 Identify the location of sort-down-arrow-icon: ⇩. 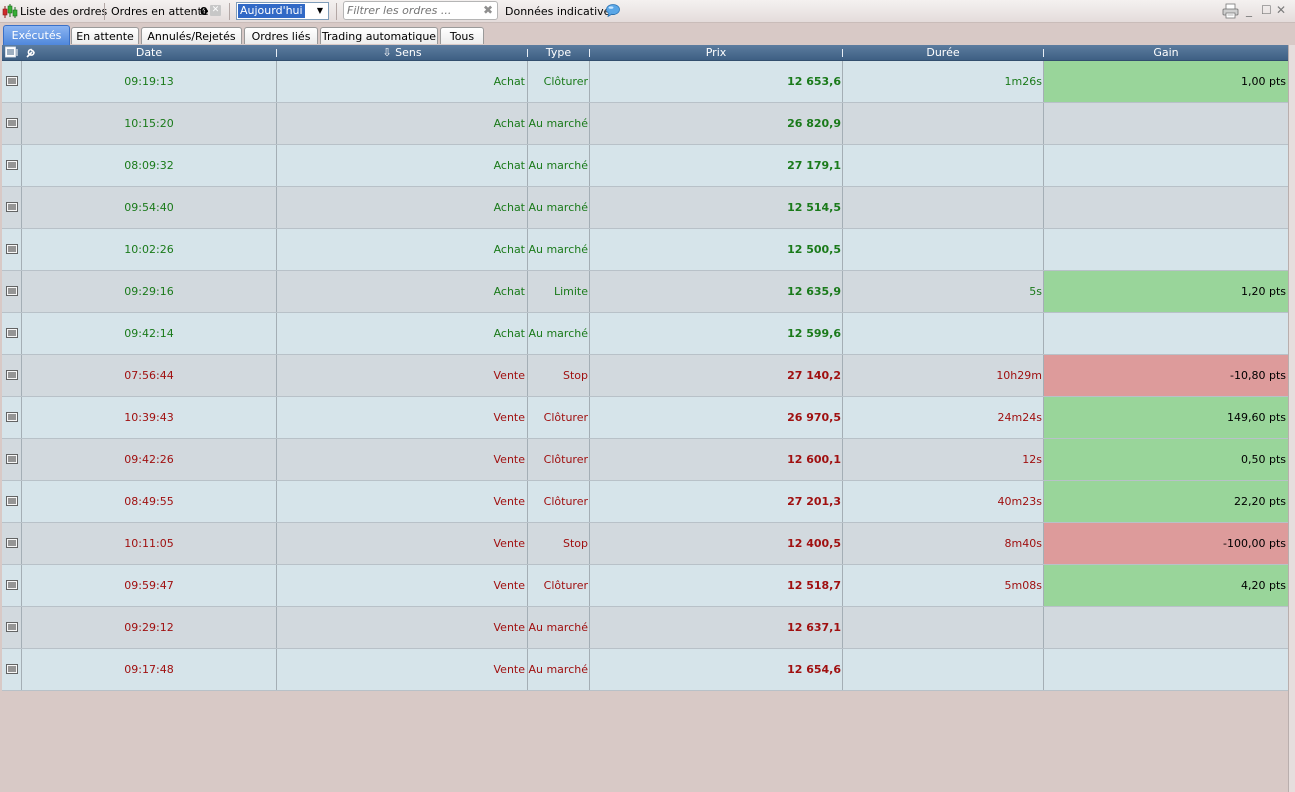
(387, 52).